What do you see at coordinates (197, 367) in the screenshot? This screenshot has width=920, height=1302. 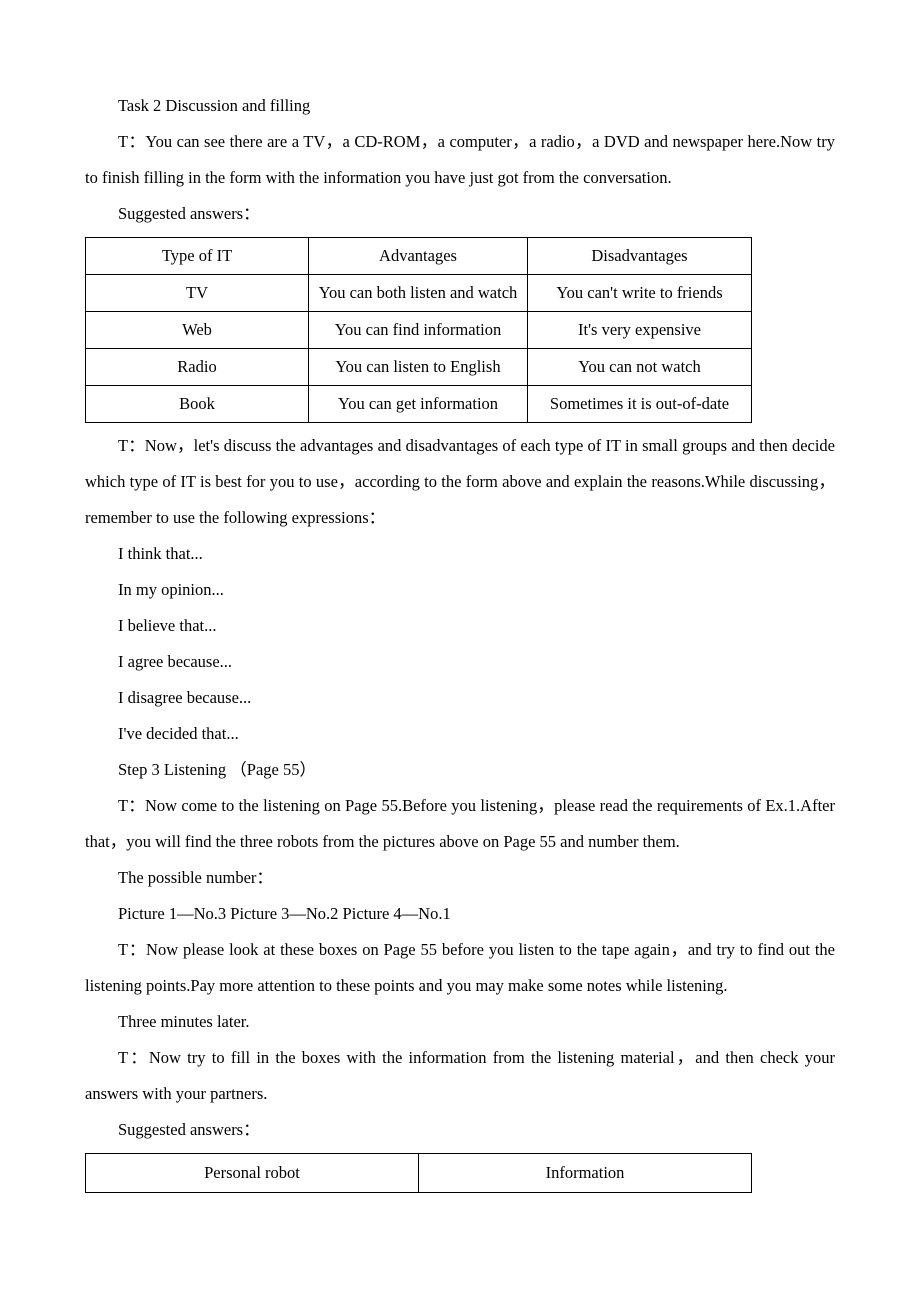 I see `table-cell: Radio` at bounding box center [197, 367].